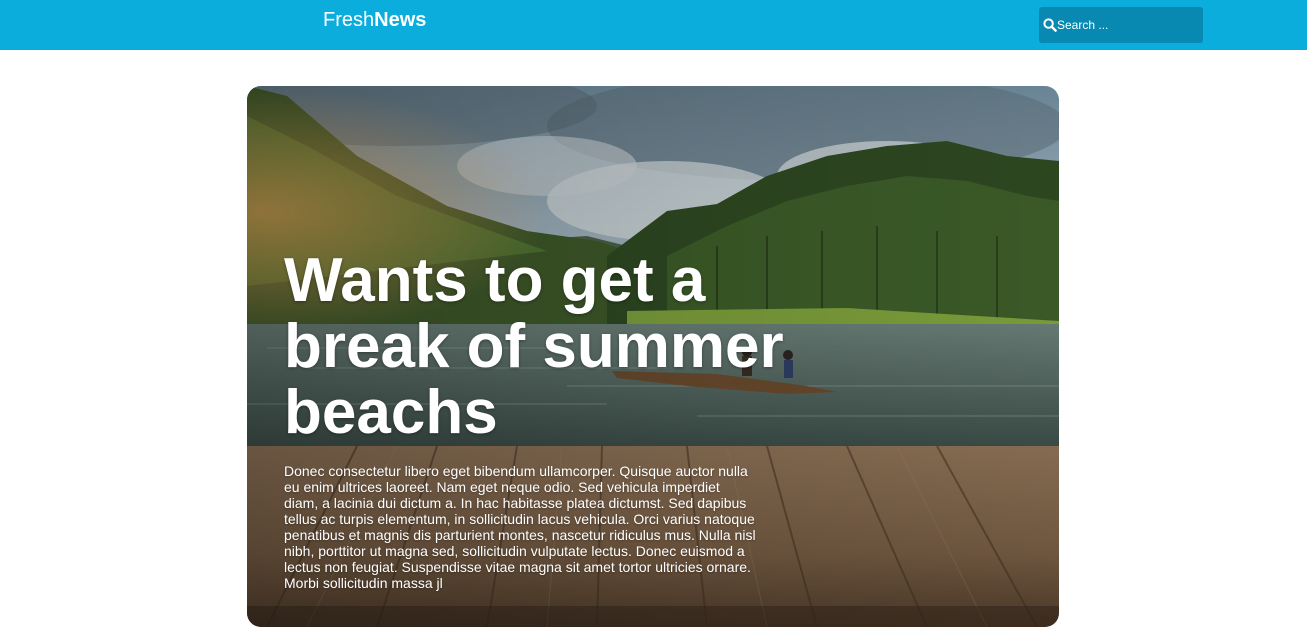 Image resolution: width=1307 pixels, height=627 pixels. I want to click on logo-light-text: Fresh, so click(349, 20).